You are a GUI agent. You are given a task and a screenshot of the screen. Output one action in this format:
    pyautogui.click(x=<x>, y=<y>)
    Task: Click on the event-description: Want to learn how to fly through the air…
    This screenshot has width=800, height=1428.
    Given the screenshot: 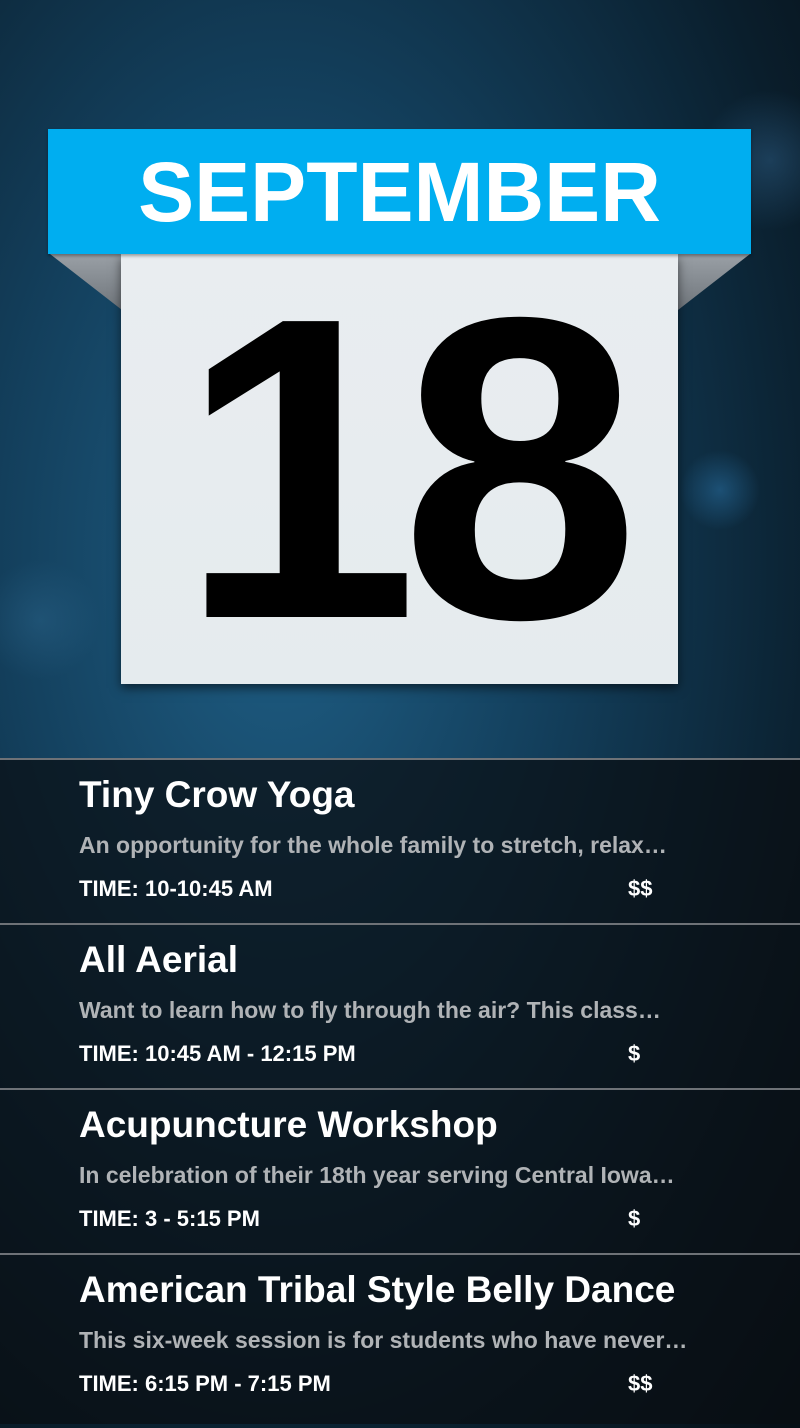 What is the action you would take?
    pyautogui.click(x=370, y=1010)
    